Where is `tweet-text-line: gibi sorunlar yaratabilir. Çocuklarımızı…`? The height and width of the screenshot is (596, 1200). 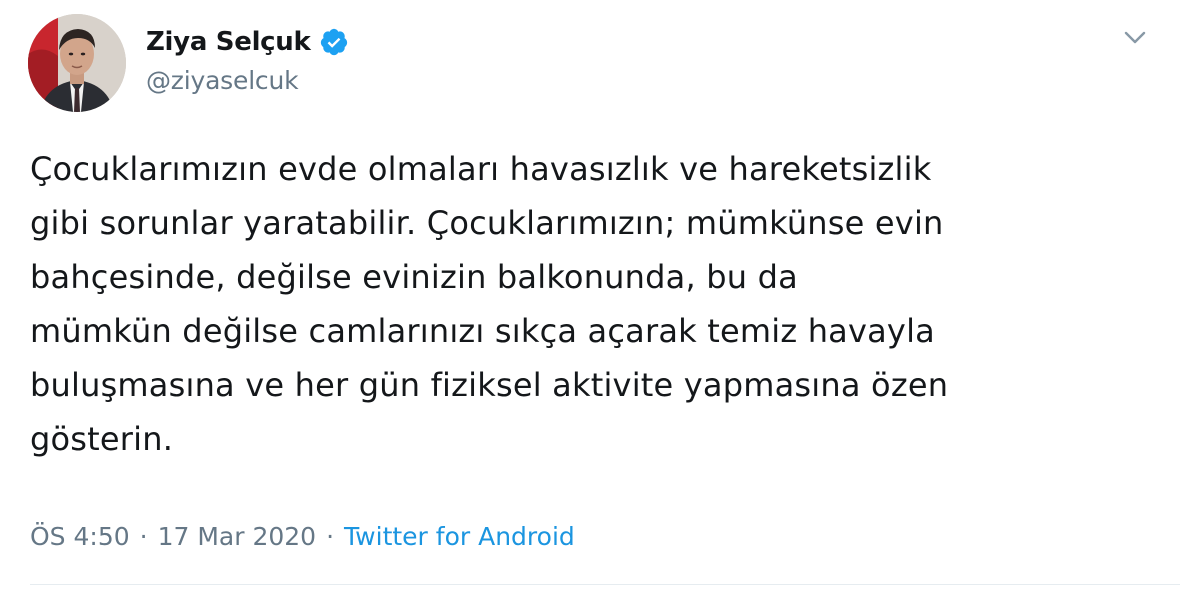
tweet-text-line: gibi sorunlar yaratabilir. Çocuklarımızı… is located at coordinates (487, 223).